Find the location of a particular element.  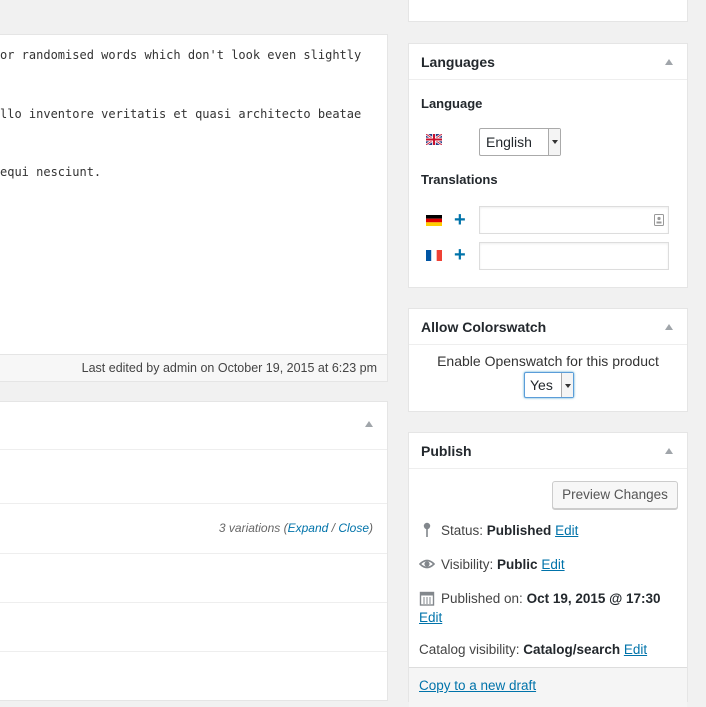

languages-title: Languages is located at coordinates (458, 62).